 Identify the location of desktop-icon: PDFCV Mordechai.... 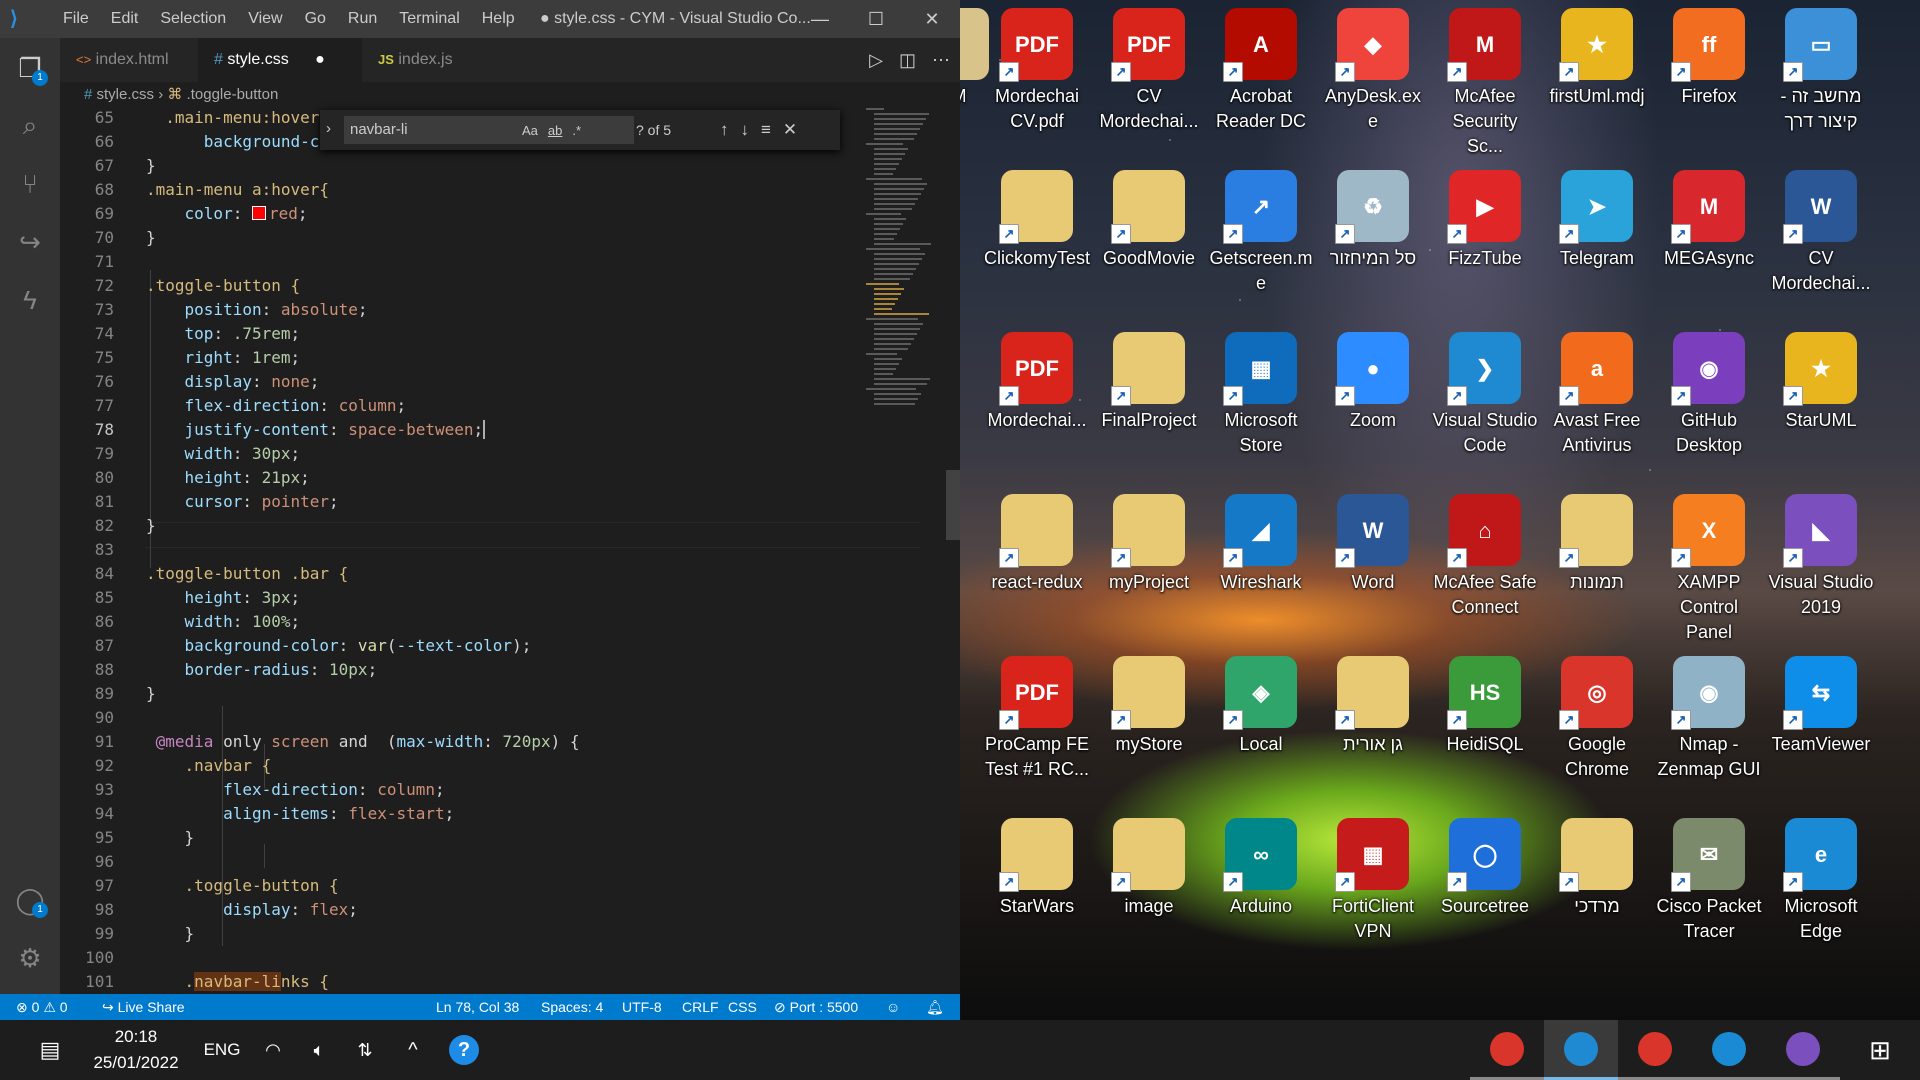
(1149, 75).